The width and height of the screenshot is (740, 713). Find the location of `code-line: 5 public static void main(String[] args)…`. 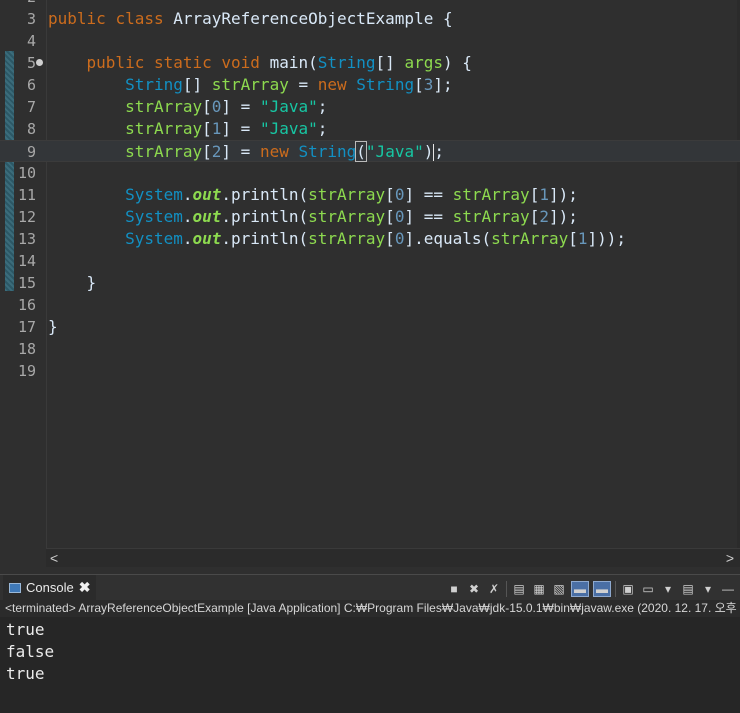

code-line: 5 public static void main(String[] args)… is located at coordinates (370, 63).